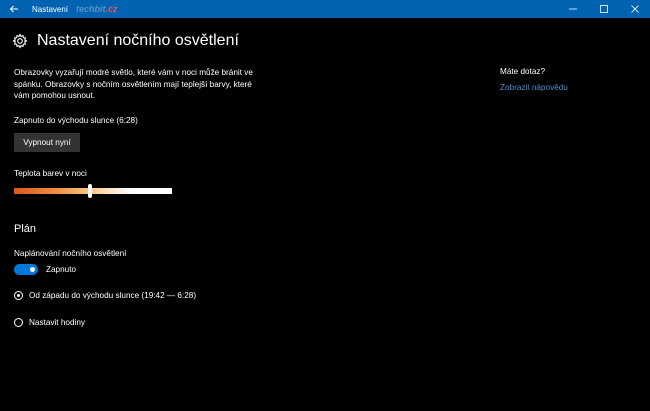  What do you see at coordinates (50, 9) in the screenshot?
I see `window-title: Nastavení` at bounding box center [50, 9].